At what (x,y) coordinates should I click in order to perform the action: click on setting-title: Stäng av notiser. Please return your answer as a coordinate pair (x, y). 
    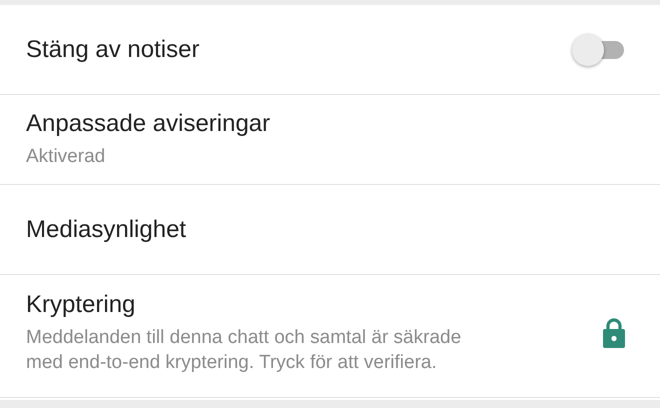
    Looking at the image, I should click on (113, 50).